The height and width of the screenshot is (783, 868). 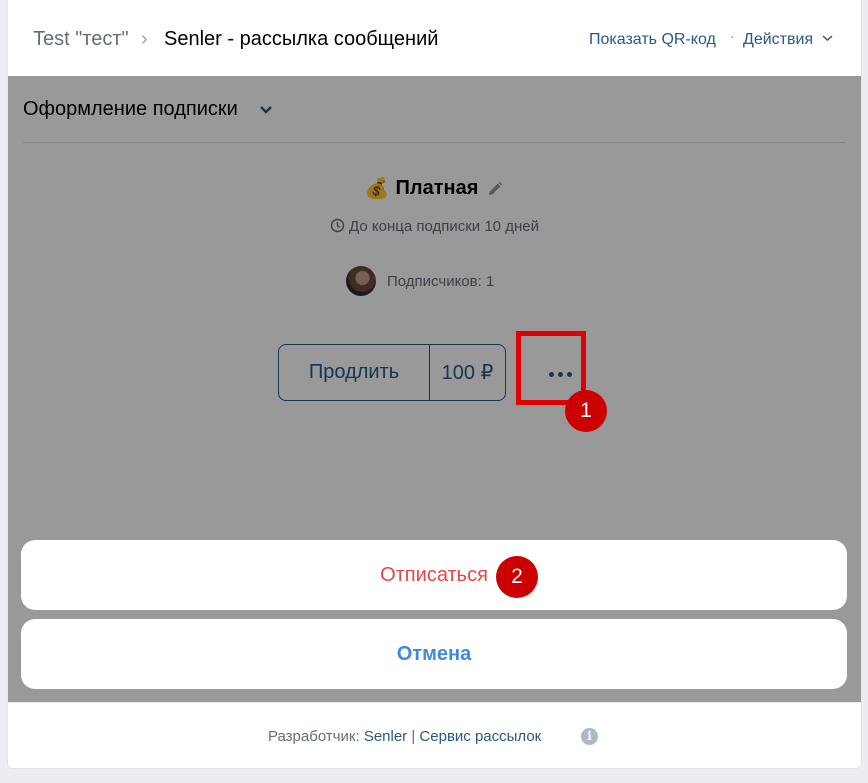 I want to click on footer: Разработчик: Senler | Сервис рассылок i, so click(x=434, y=735).